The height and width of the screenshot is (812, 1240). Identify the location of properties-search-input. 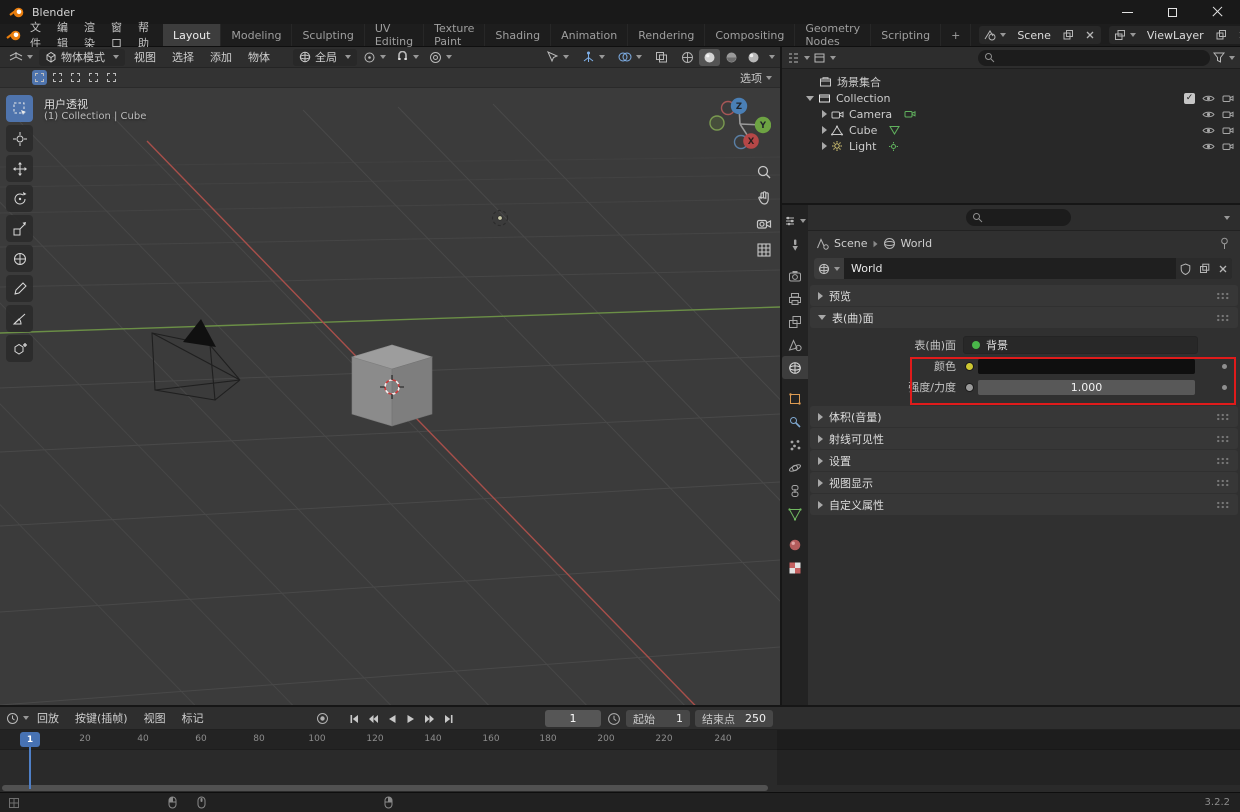
(1018, 217).